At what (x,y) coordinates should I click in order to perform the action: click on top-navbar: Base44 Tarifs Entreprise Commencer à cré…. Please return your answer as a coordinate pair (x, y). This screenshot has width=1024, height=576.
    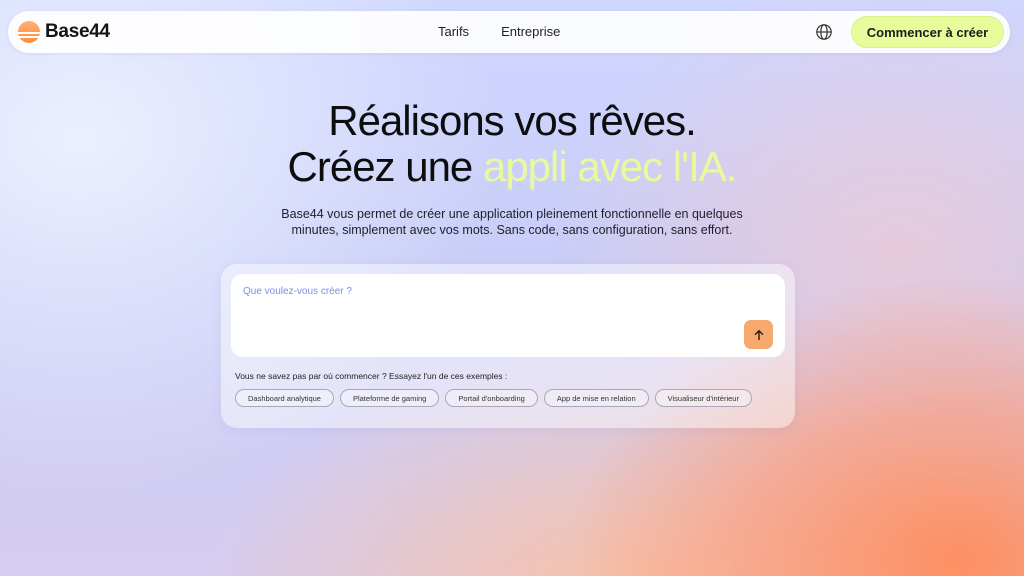
    Looking at the image, I should click on (509, 32).